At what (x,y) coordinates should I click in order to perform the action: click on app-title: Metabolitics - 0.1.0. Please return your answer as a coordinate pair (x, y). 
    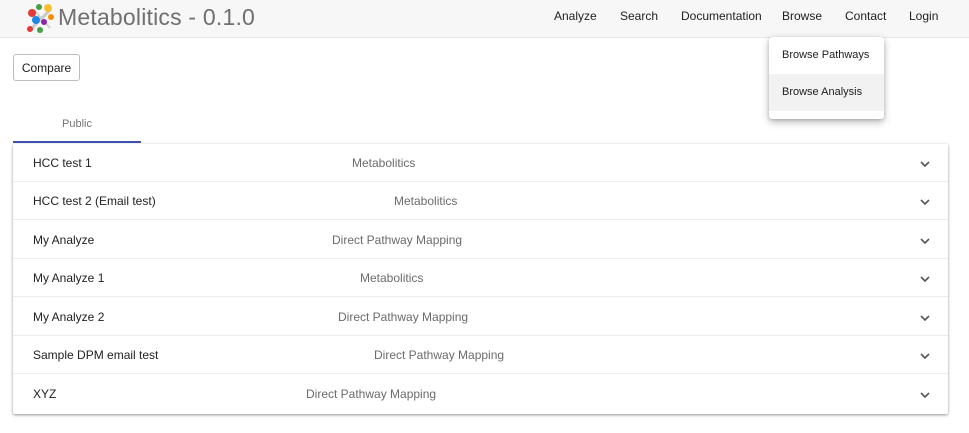
    Looking at the image, I should click on (156, 17).